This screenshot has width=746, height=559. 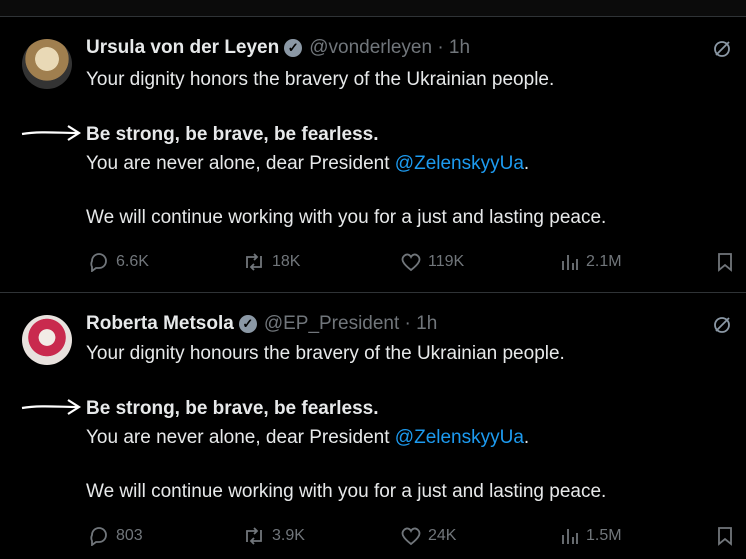 I want to click on repost-button: 3.9K, so click(x=273, y=536).